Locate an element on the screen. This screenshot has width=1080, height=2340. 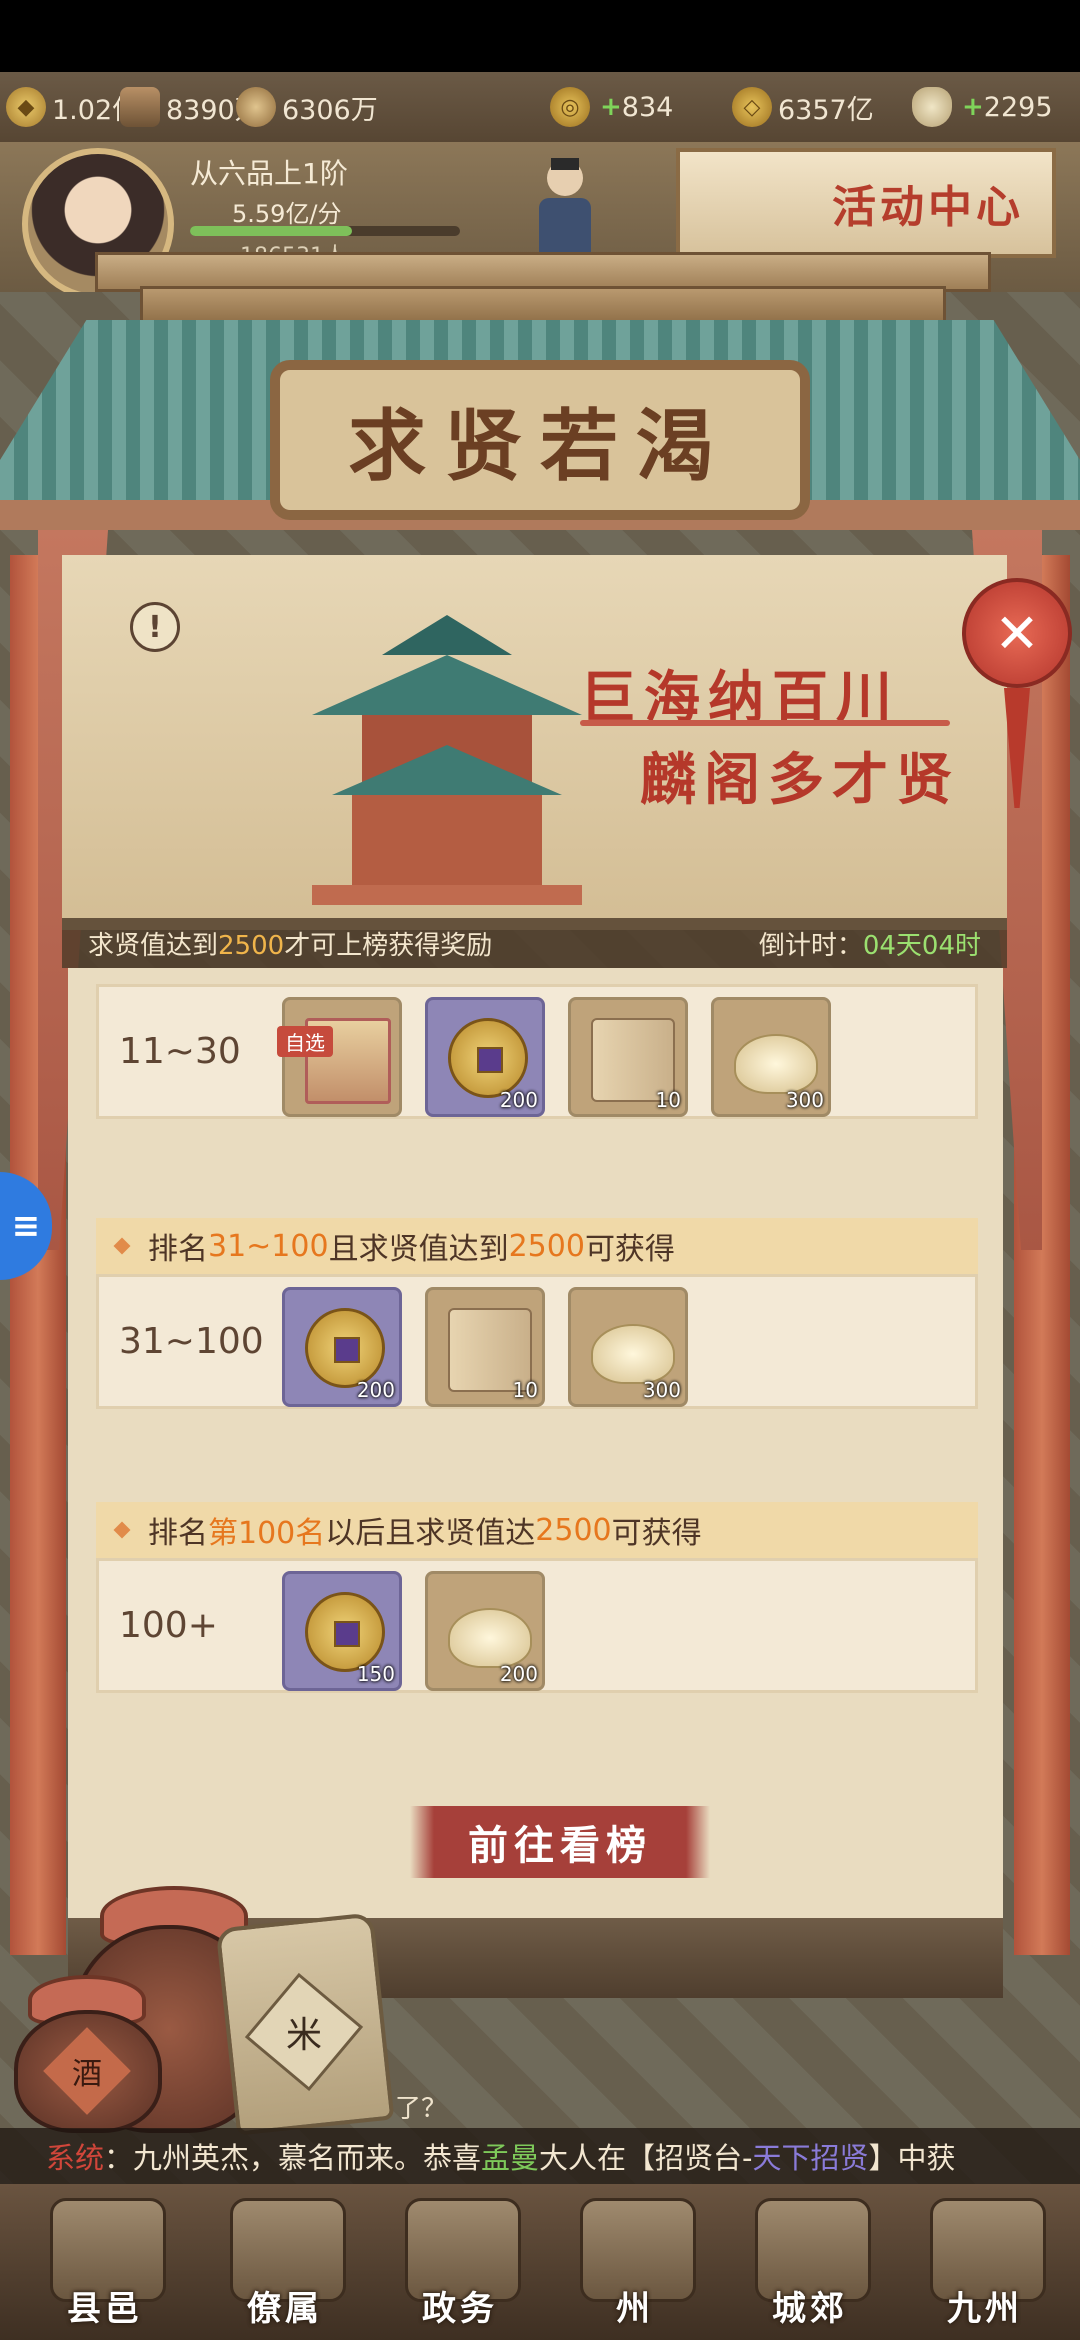
brush-stroke is located at coordinates (765, 723).